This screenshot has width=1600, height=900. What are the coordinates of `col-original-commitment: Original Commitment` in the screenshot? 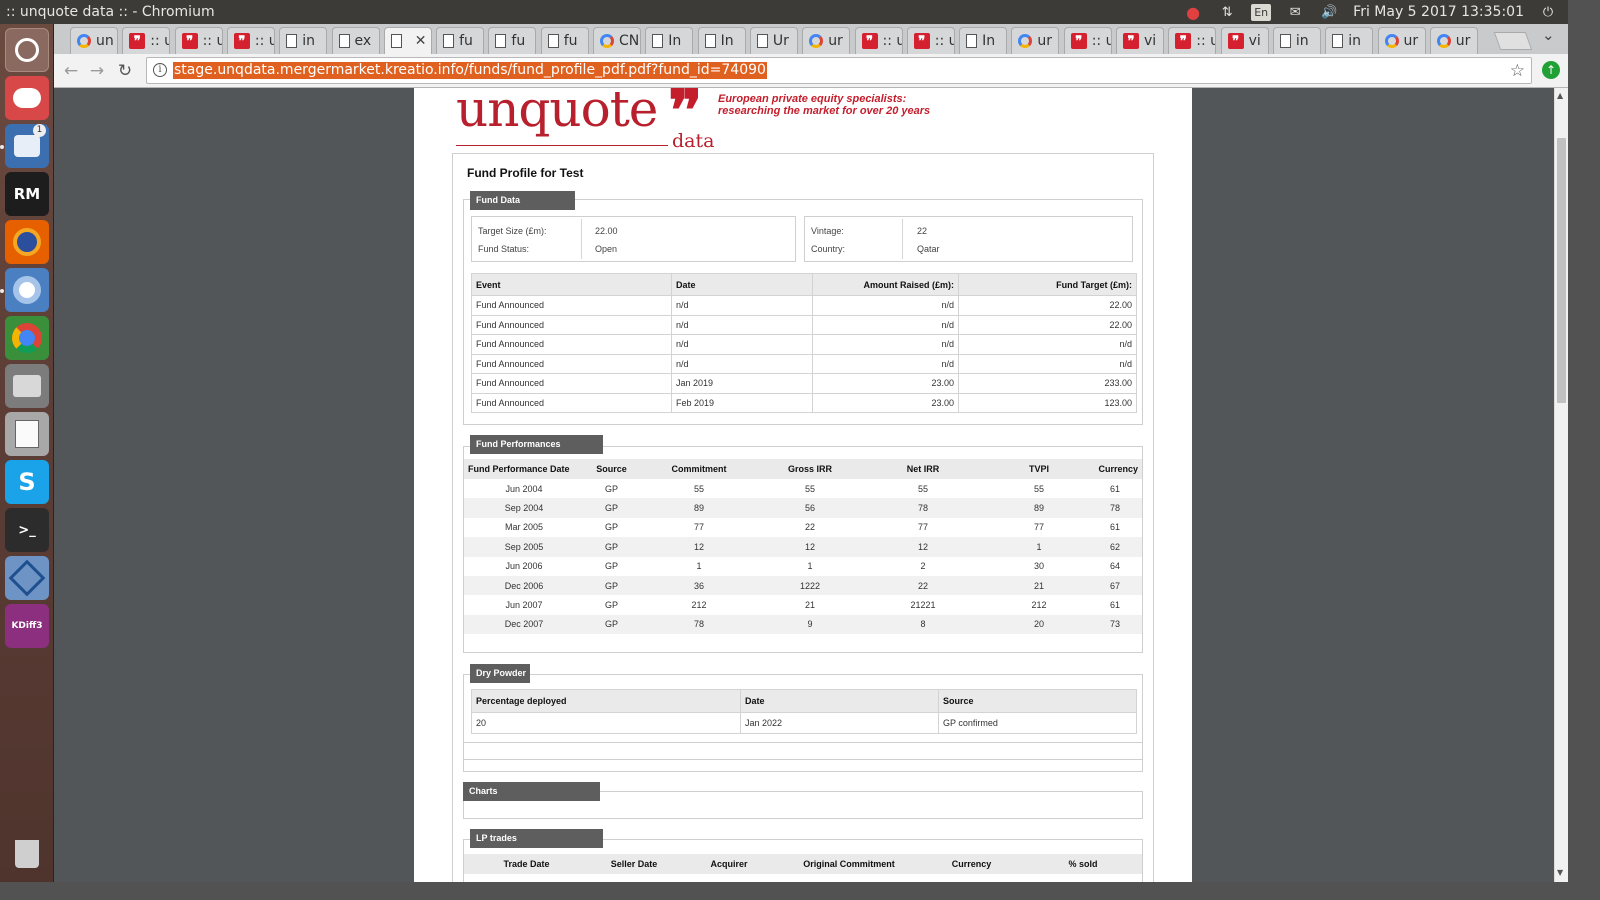 It's located at (849, 864).